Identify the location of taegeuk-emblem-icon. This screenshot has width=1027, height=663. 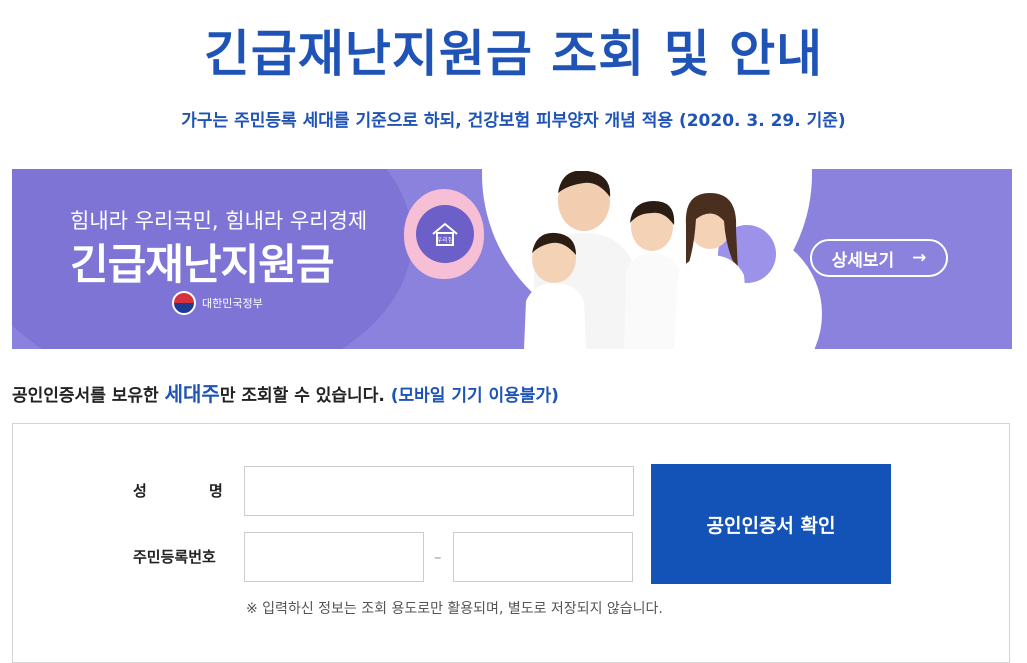
(184, 303).